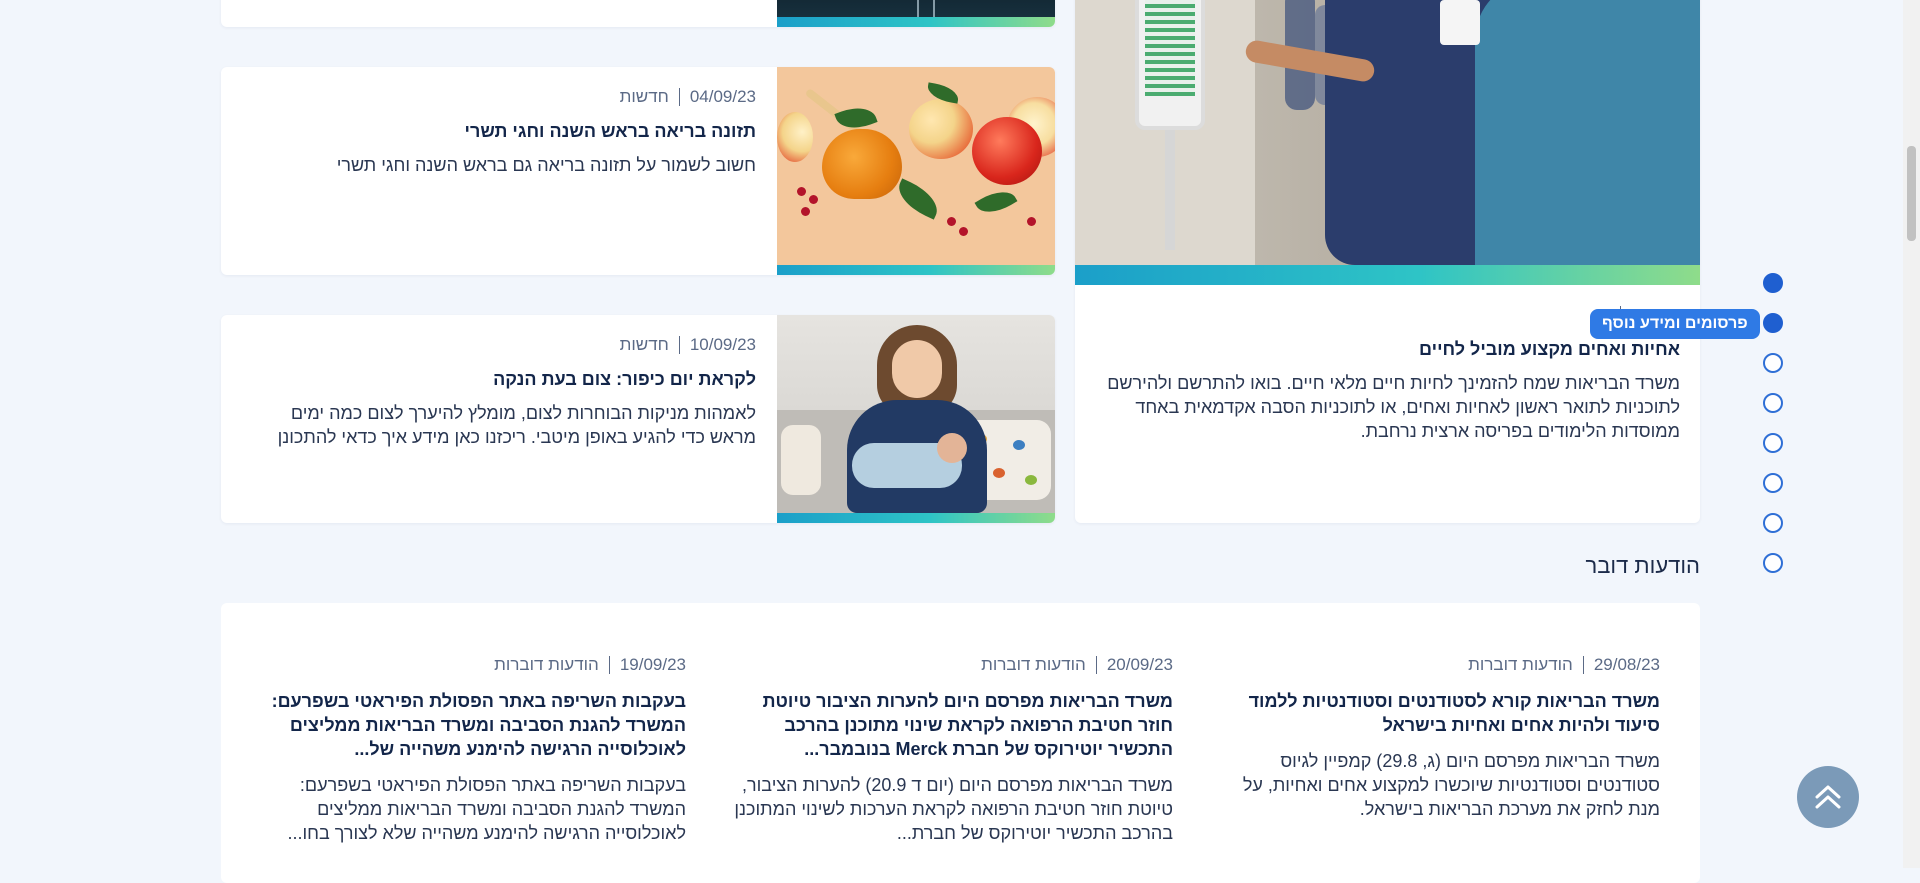 The width and height of the screenshot is (1920, 883). Describe the element at coordinates (1626, 664) in the screenshot. I see `announcement-date: 29/08/23` at that location.